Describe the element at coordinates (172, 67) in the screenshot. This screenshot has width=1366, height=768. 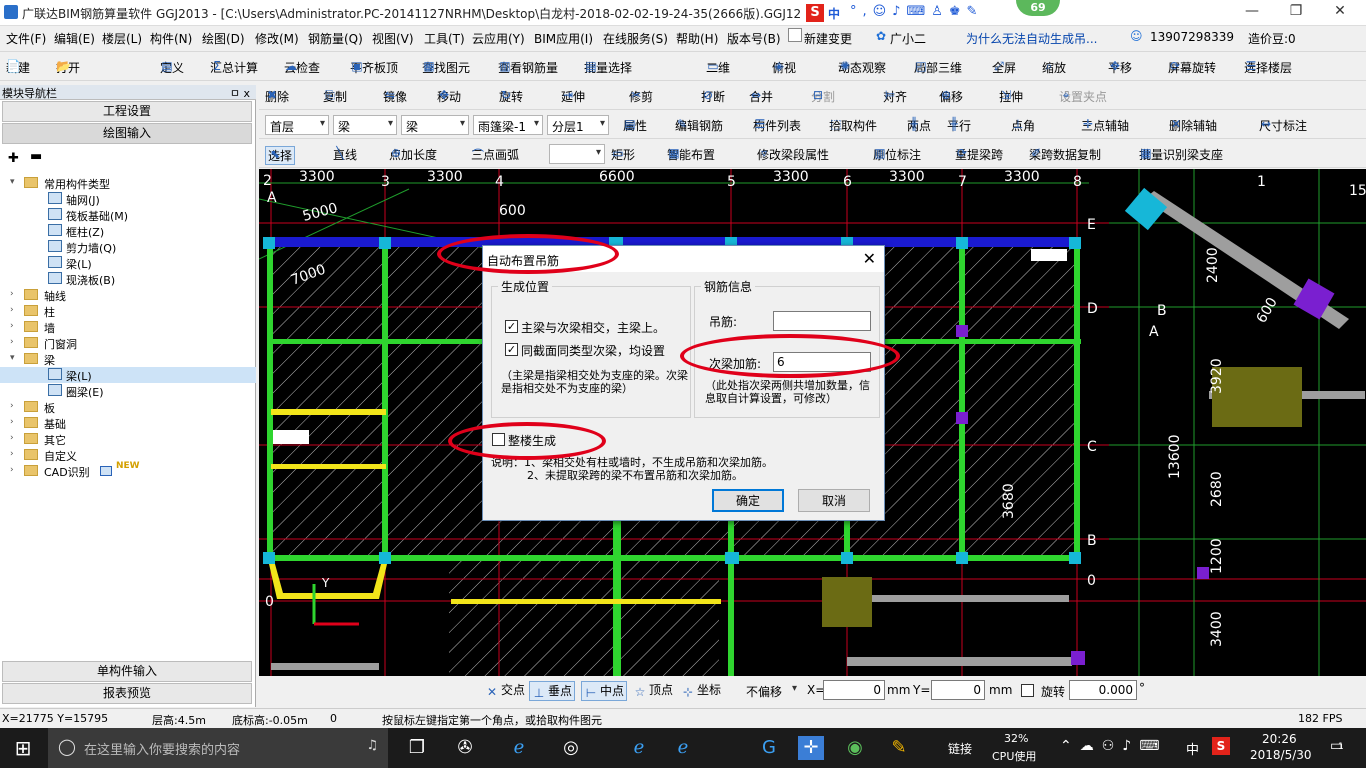
I see `toolbar-button: ▤ 定义` at that location.